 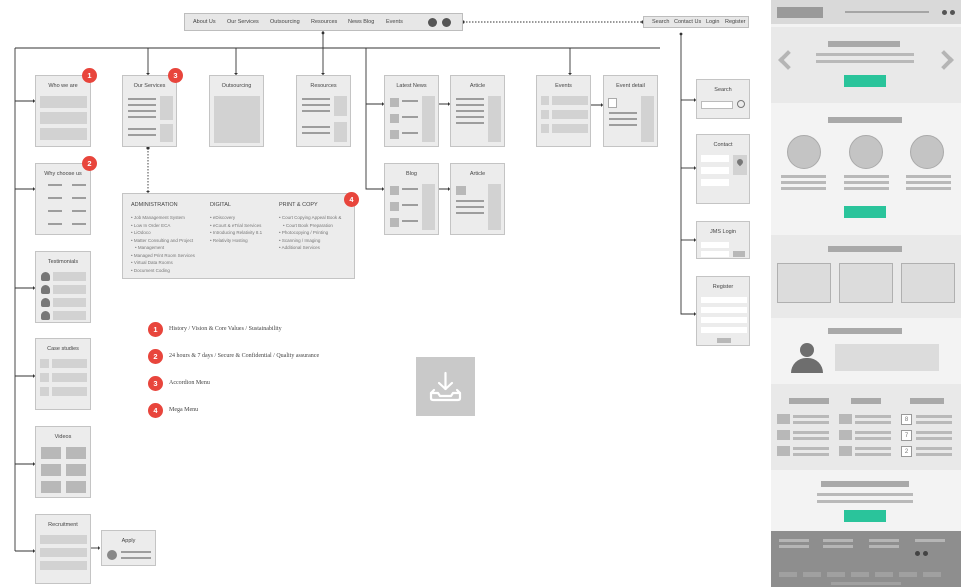 I want to click on mega-menu-item: Scanning / Imaging, so click(x=310, y=241).